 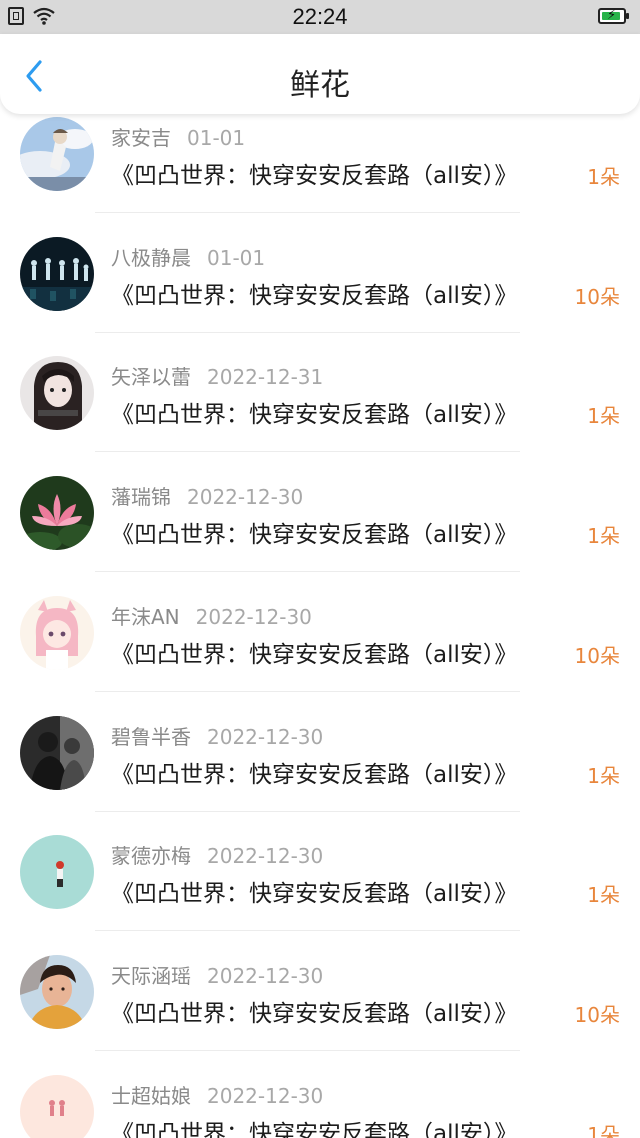 I want to click on user-info-line: 士超姑娘 2022-12-30, so click(x=217, y=1094).